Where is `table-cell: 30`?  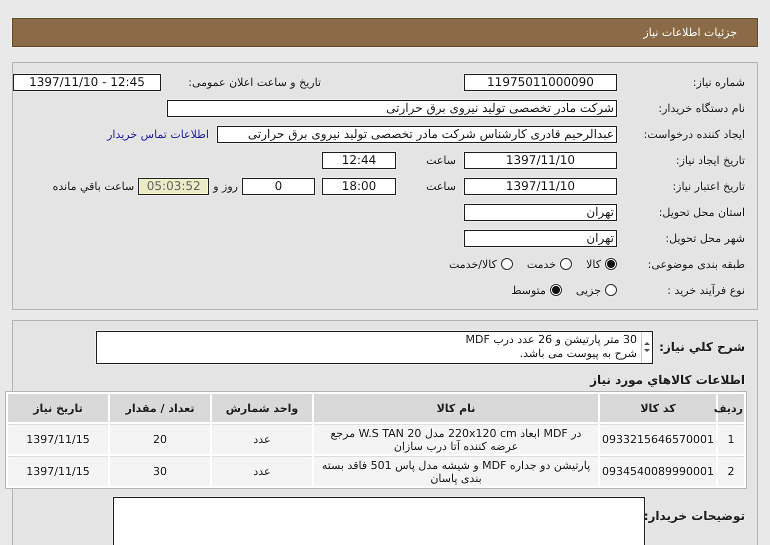 table-cell: 30 is located at coordinates (160, 471).